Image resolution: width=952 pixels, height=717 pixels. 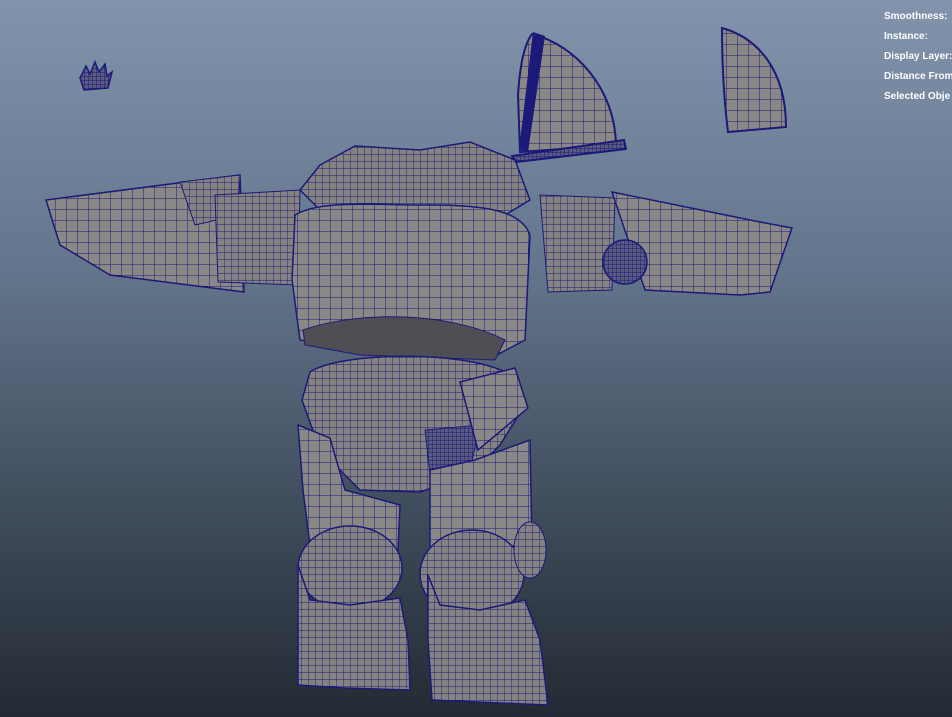 I want to click on small-decoration-mesh, so click(x=96, y=75).